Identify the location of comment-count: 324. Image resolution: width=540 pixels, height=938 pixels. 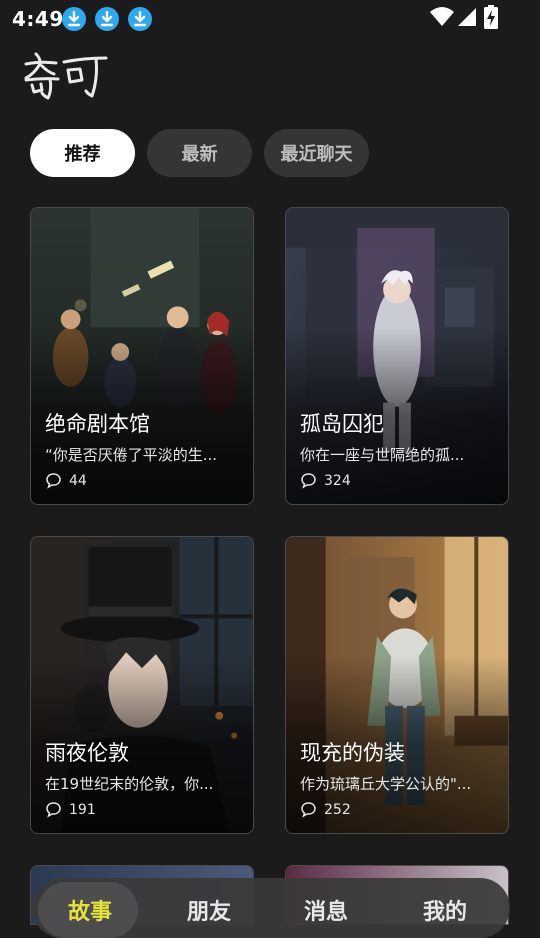
(337, 480).